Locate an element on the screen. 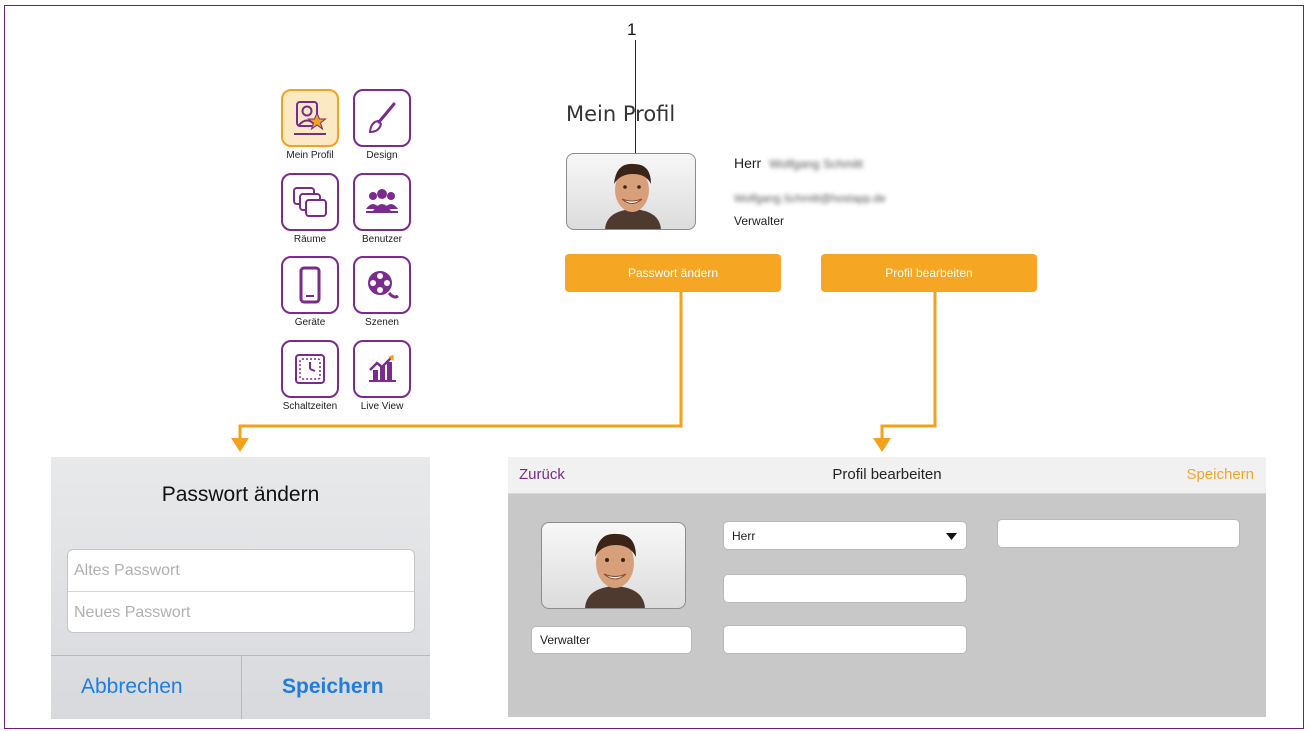 This screenshot has height=731, width=1310. cancel-button: Abbrechen is located at coordinates (132, 687).